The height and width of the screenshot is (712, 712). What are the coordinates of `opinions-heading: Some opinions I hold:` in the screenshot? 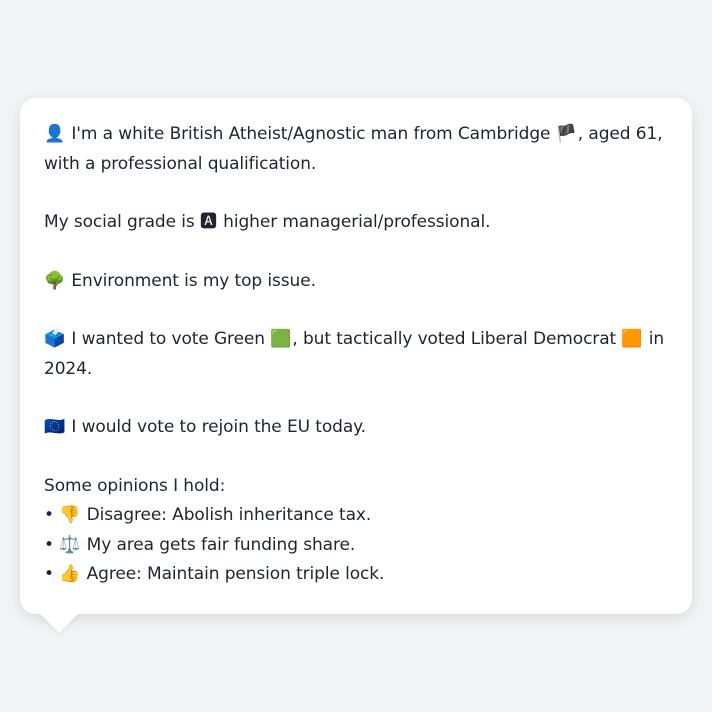 It's located at (135, 485).